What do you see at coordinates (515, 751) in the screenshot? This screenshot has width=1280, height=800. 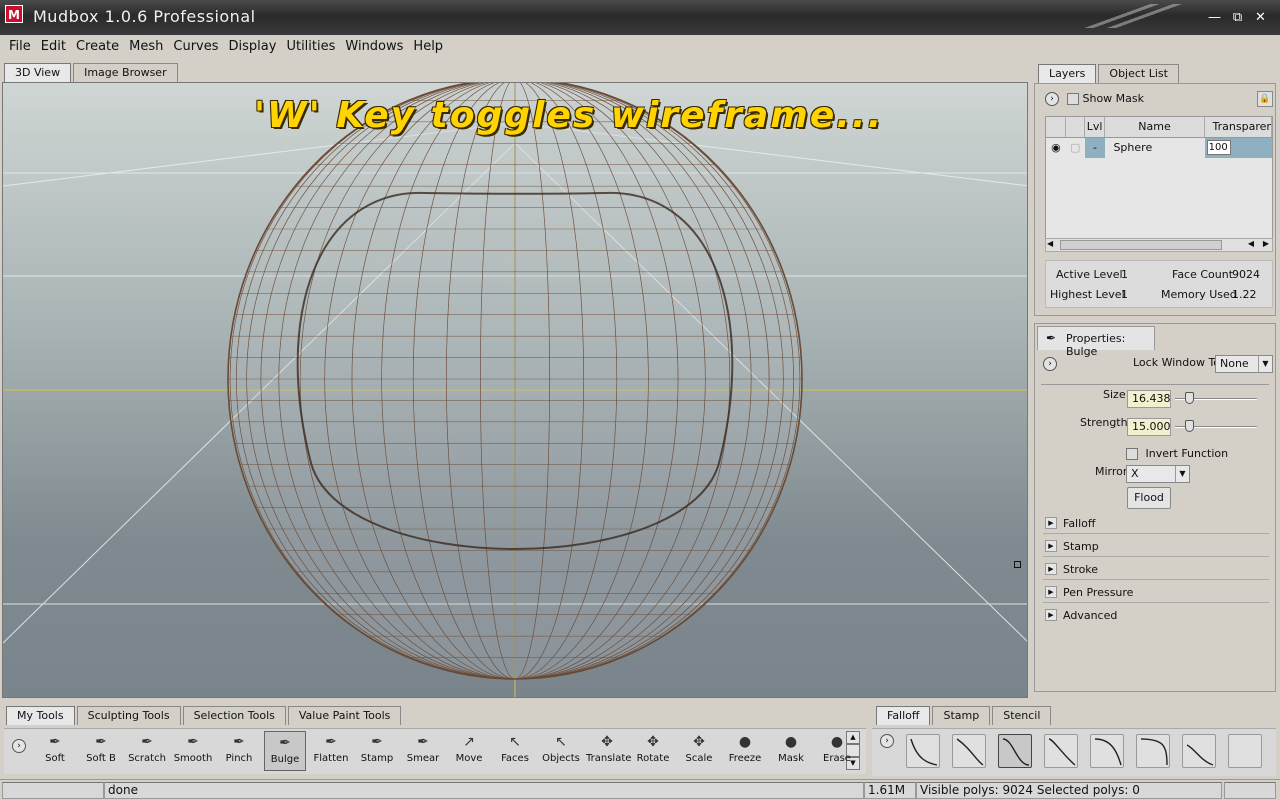 I see `tool-faces: ↖ Faces` at bounding box center [515, 751].